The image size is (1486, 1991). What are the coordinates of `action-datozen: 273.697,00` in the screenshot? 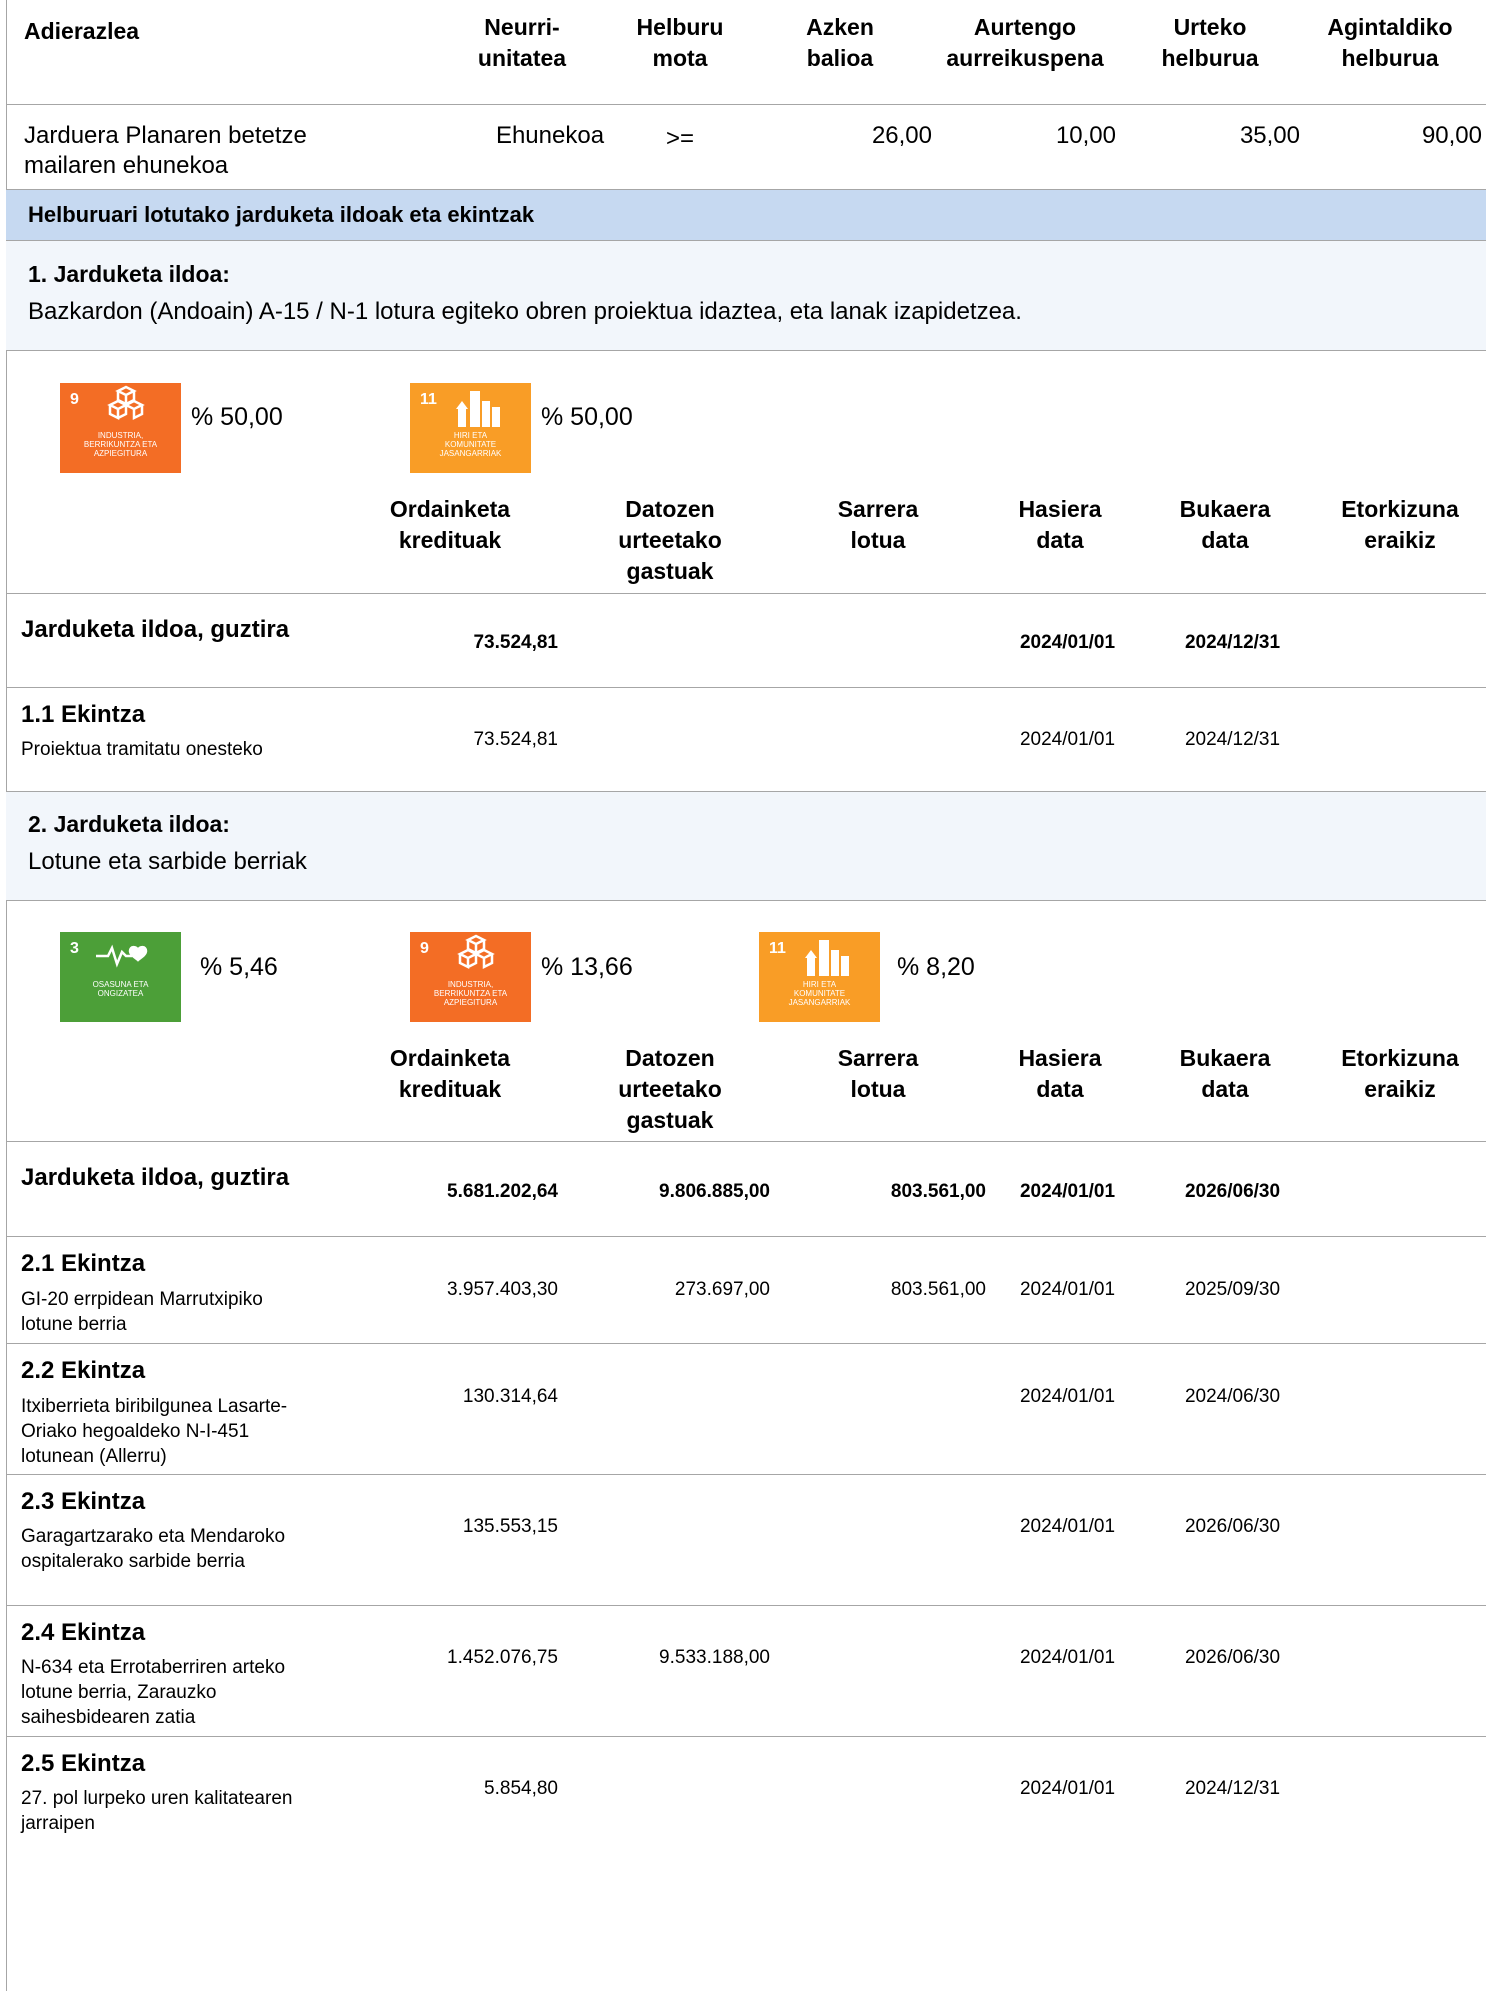 It's located at (722, 1289).